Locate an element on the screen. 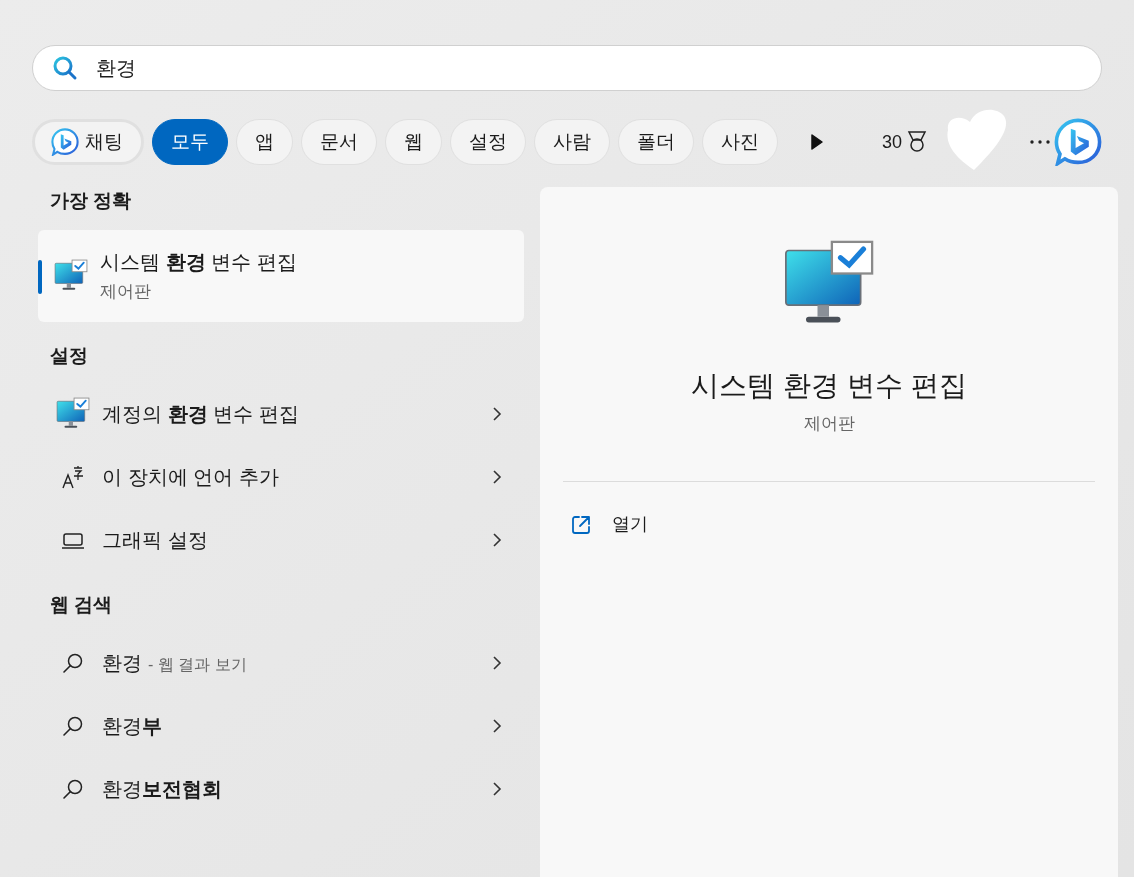 This screenshot has width=1134, height=877. item-title: 환경보전협회 is located at coordinates (162, 789).